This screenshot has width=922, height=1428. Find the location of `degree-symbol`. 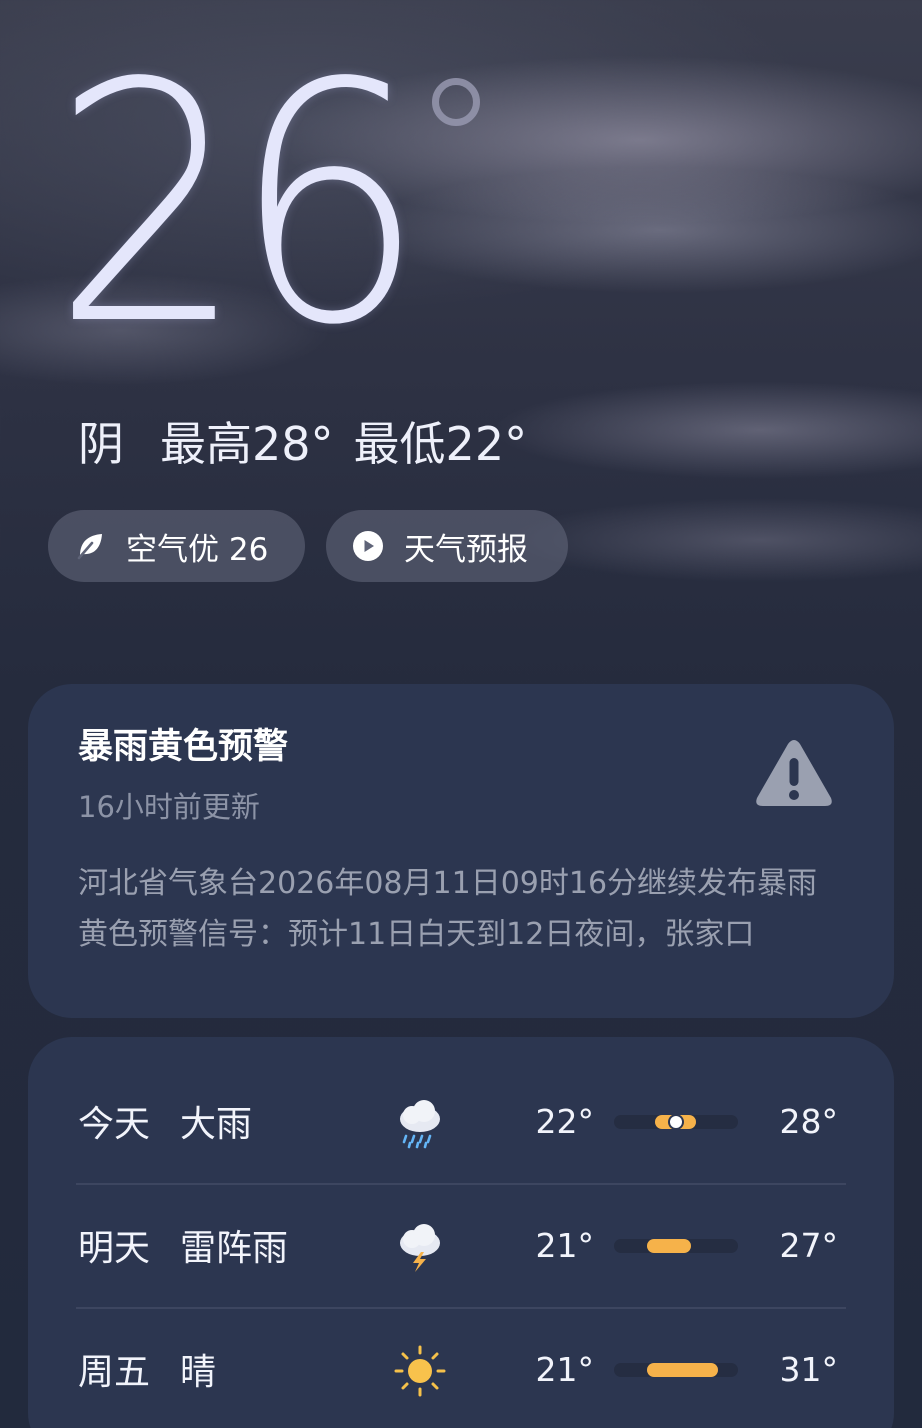

degree-symbol is located at coordinates (456, 102).